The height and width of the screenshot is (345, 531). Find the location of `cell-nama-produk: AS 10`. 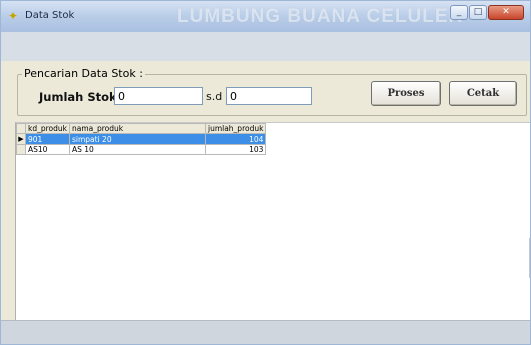

cell-nama-produk: AS 10 is located at coordinates (137, 149).